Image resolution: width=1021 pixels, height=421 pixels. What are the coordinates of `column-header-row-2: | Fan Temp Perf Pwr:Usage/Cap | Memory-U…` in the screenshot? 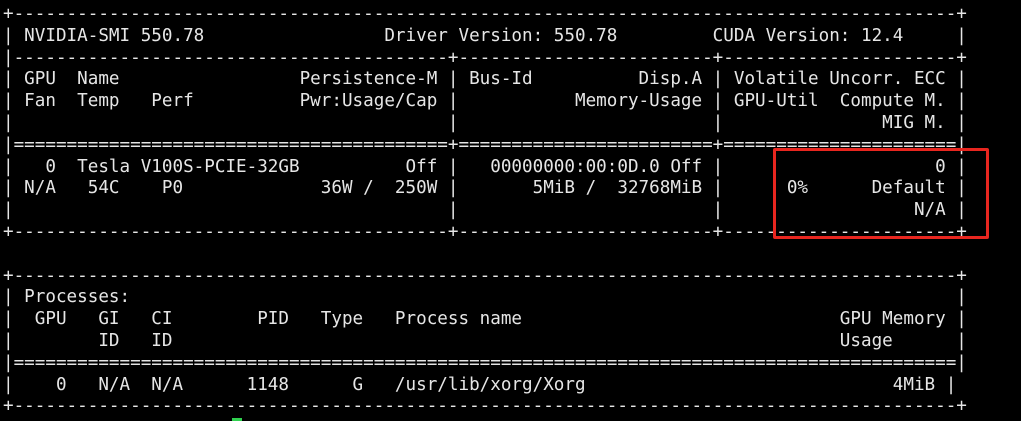 It's located at (485, 101).